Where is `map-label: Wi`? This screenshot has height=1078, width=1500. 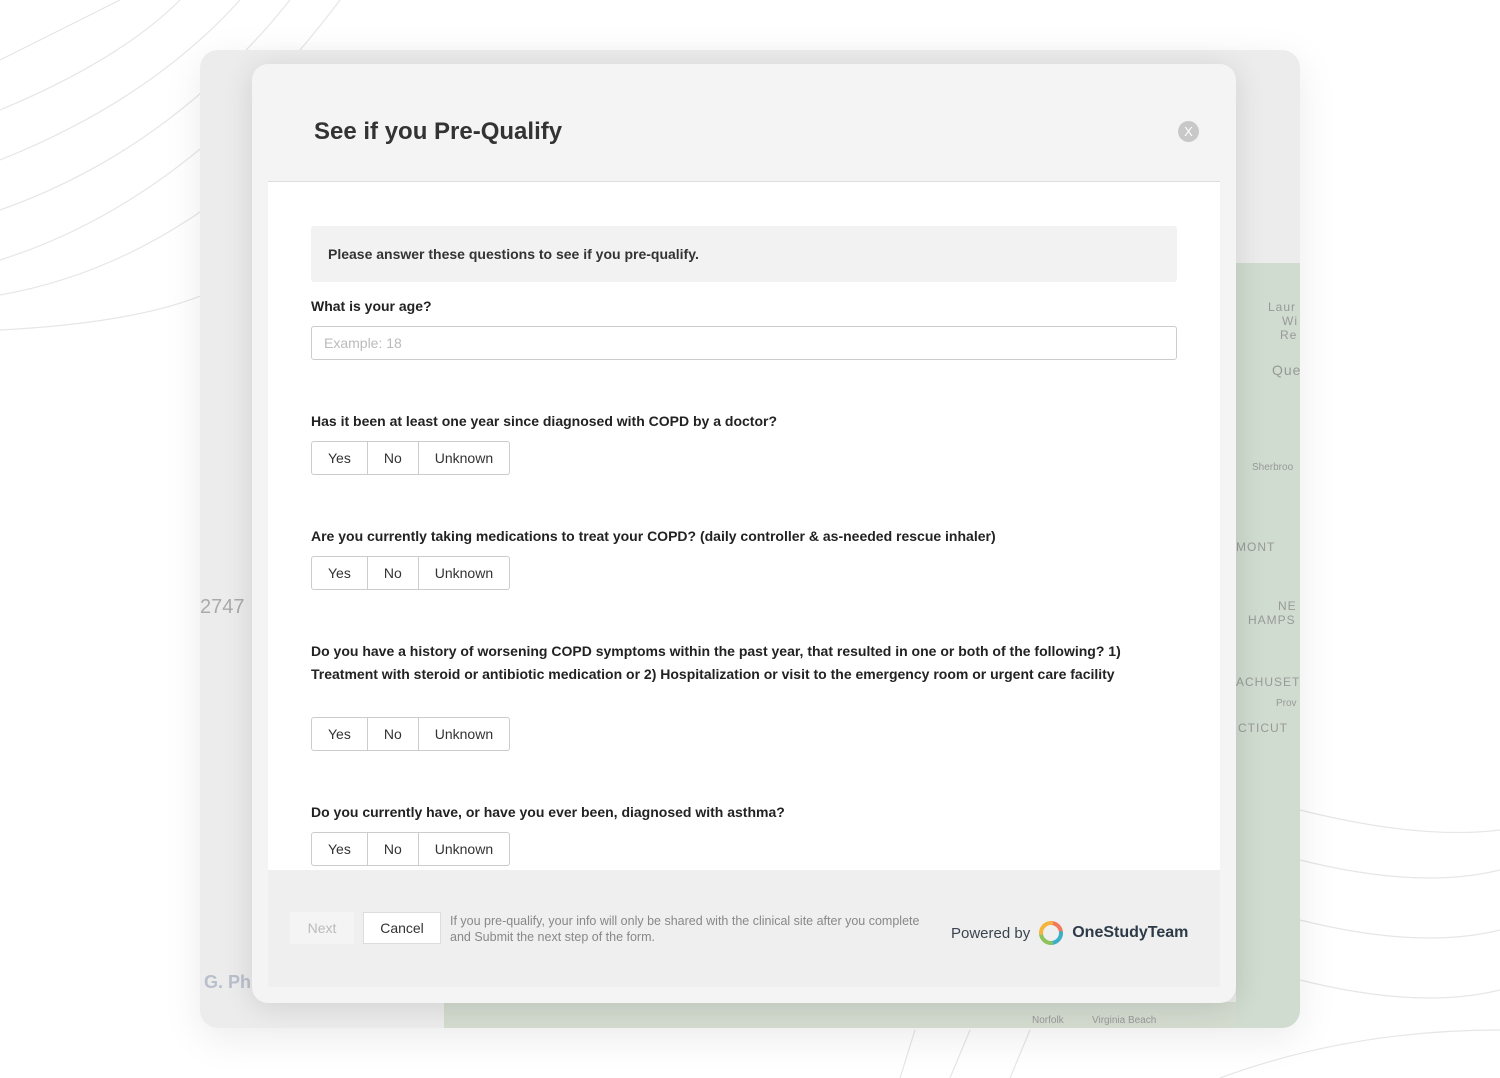 map-label: Wi is located at coordinates (1290, 321).